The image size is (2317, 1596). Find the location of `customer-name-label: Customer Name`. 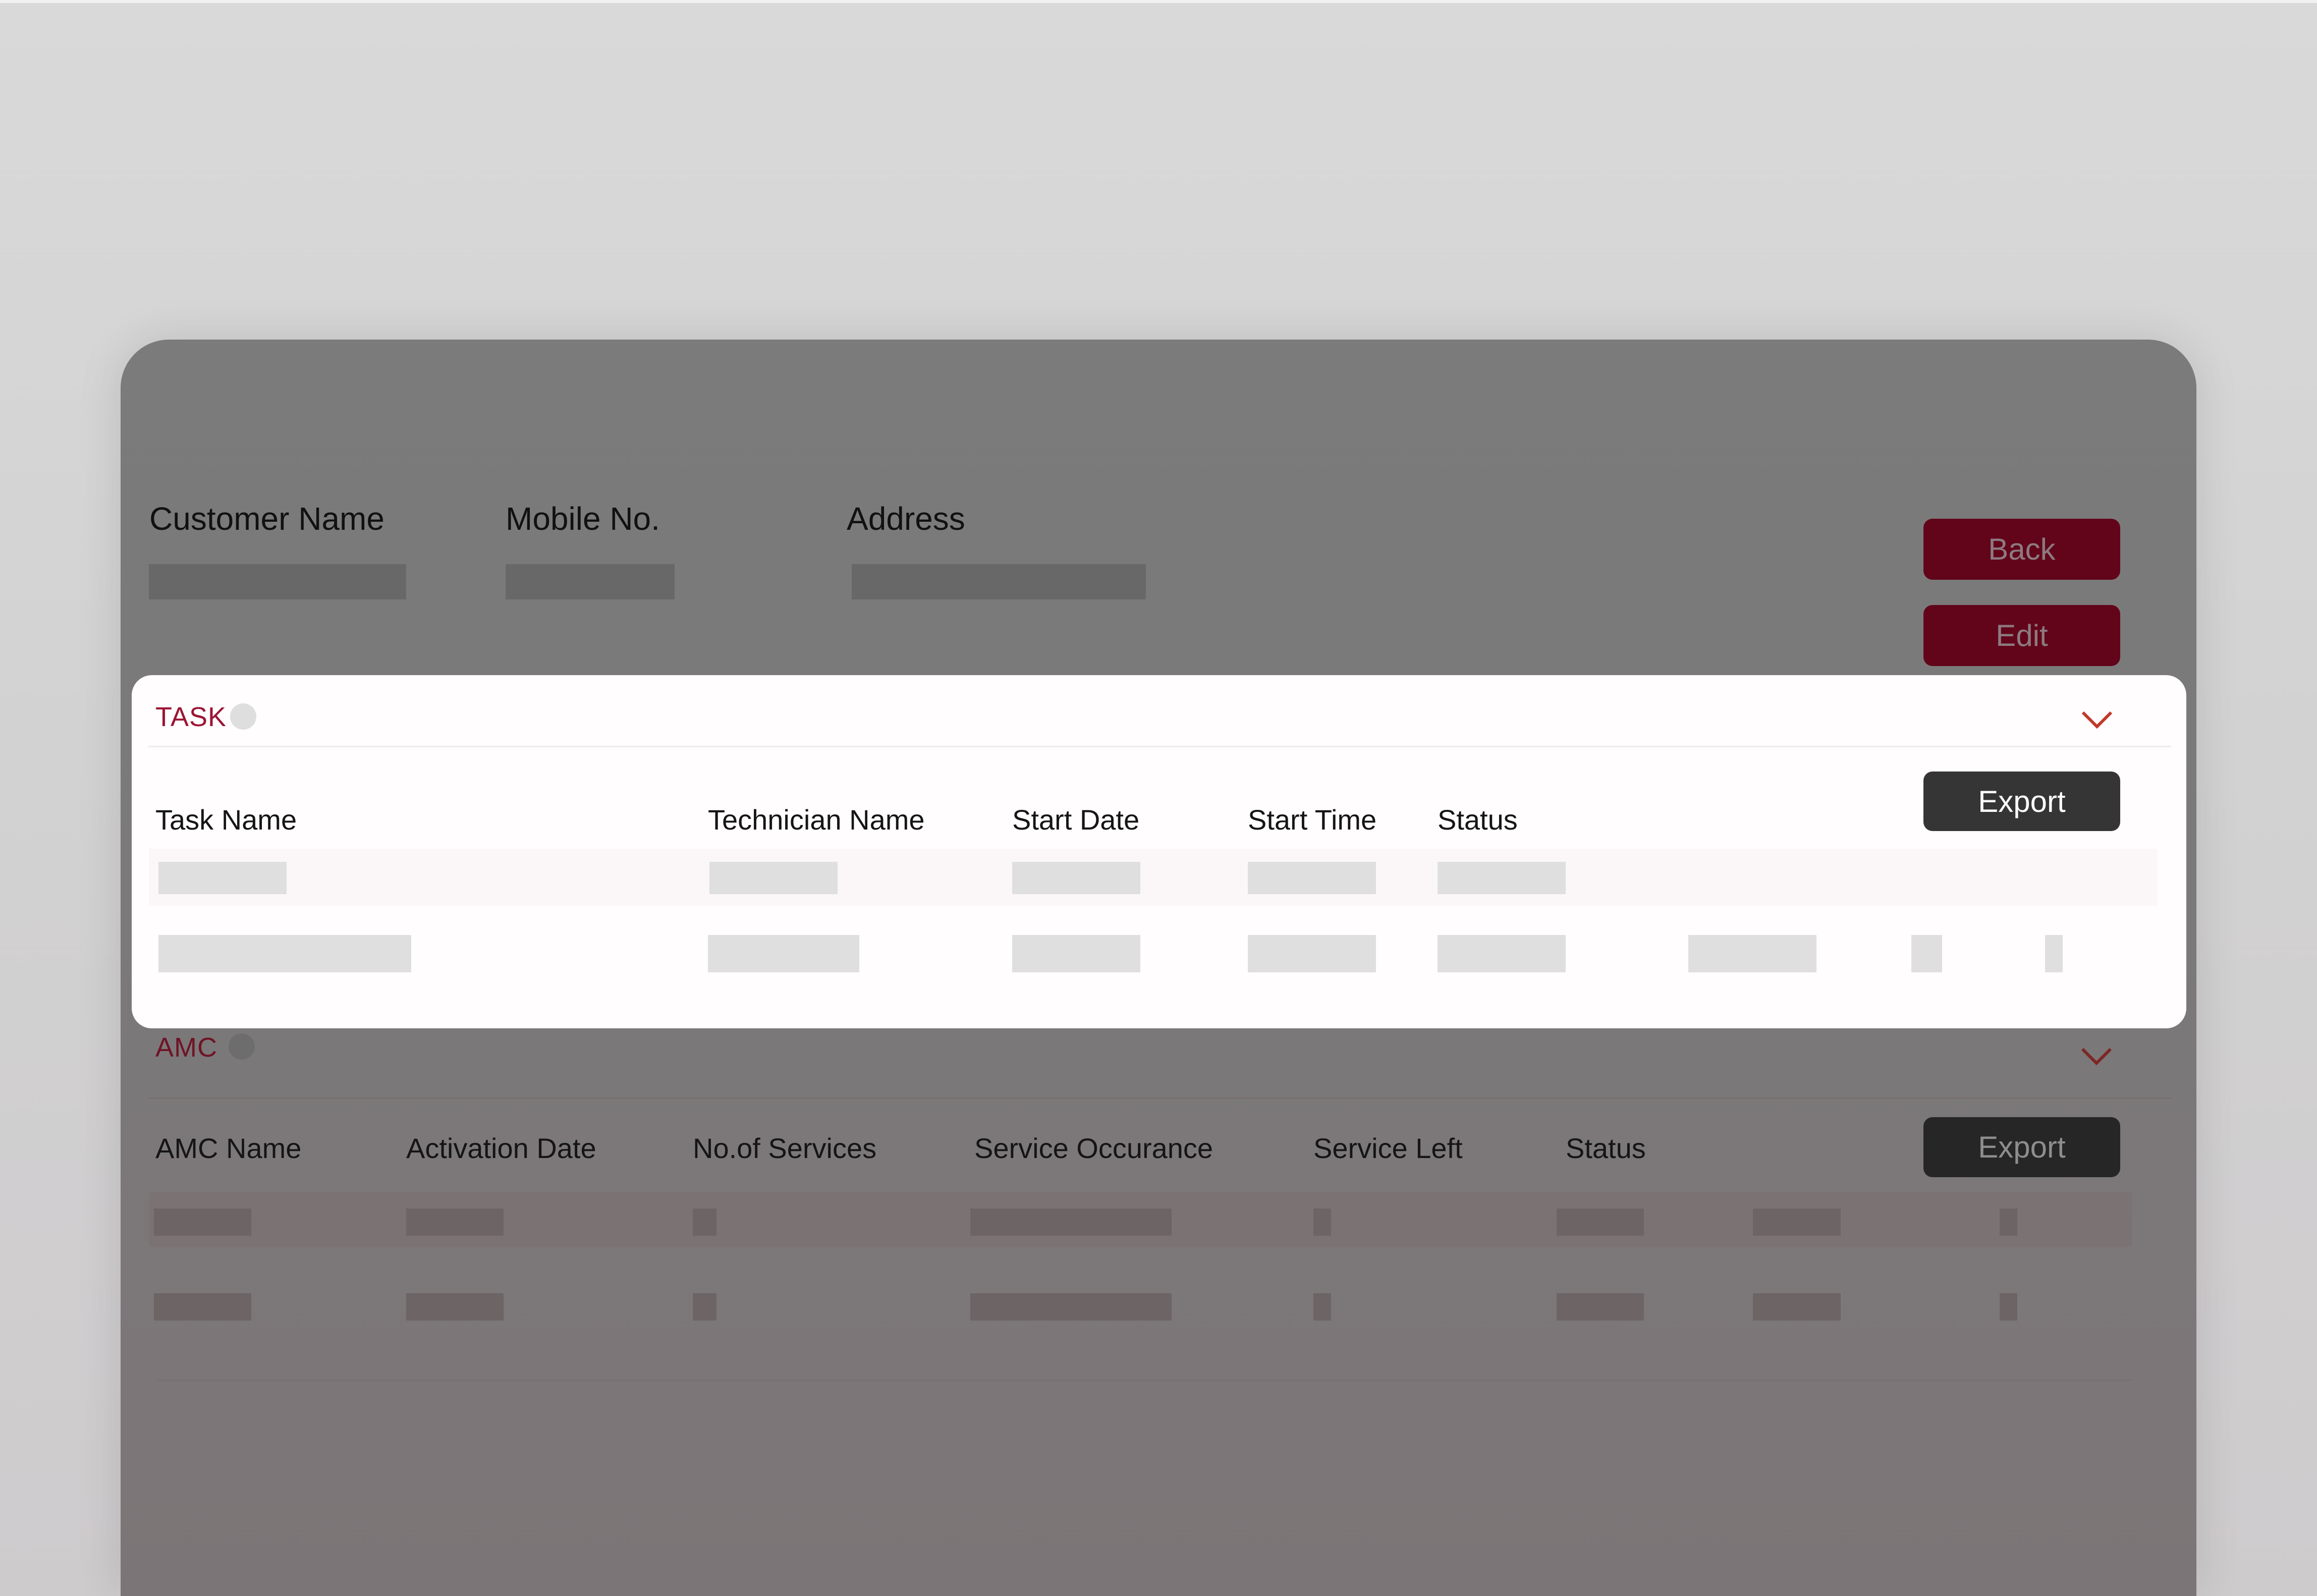

customer-name-label: Customer Name is located at coordinates (266, 519).